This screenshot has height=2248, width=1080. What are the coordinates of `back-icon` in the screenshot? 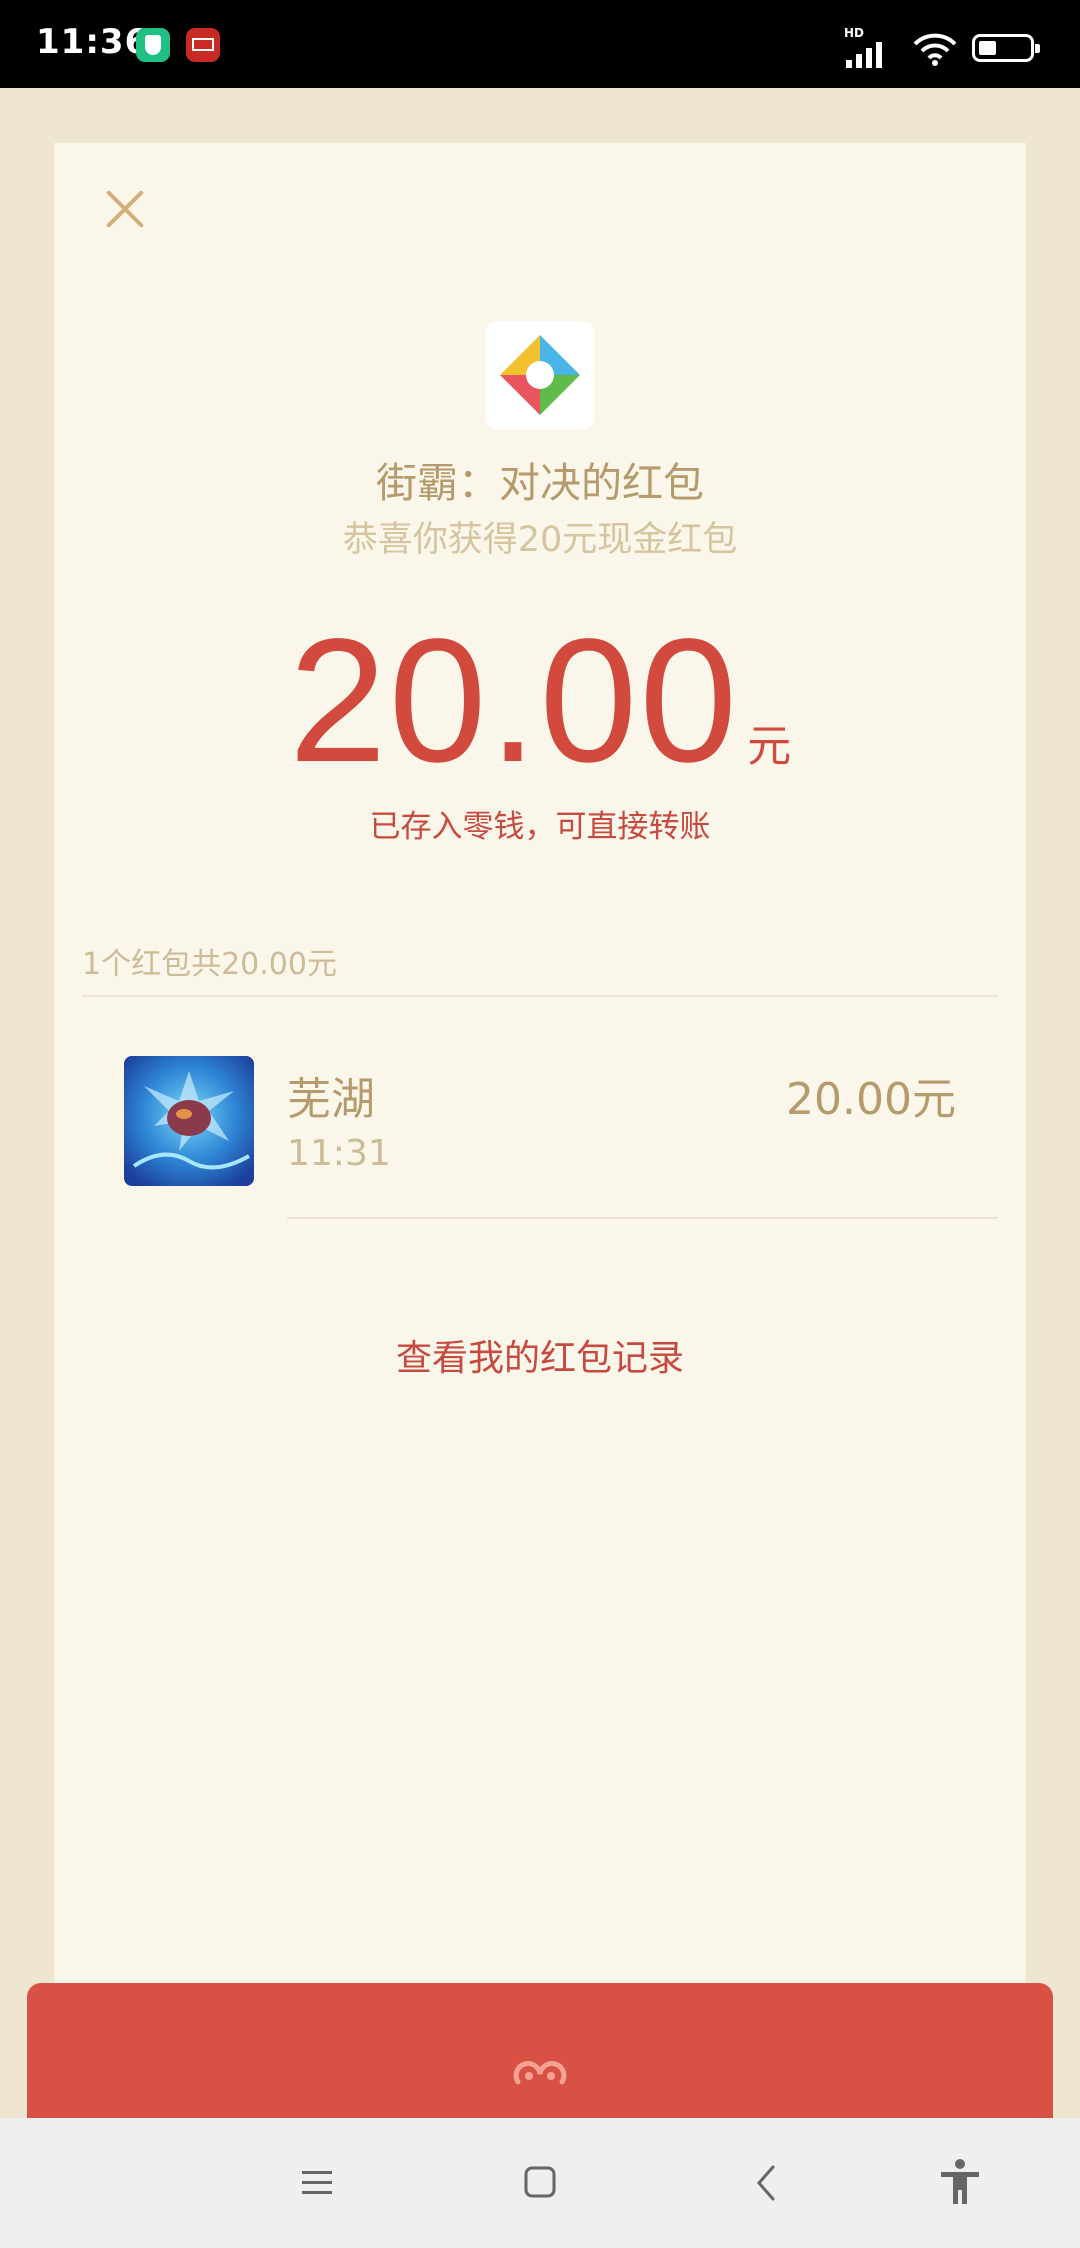 It's located at (766, 2183).